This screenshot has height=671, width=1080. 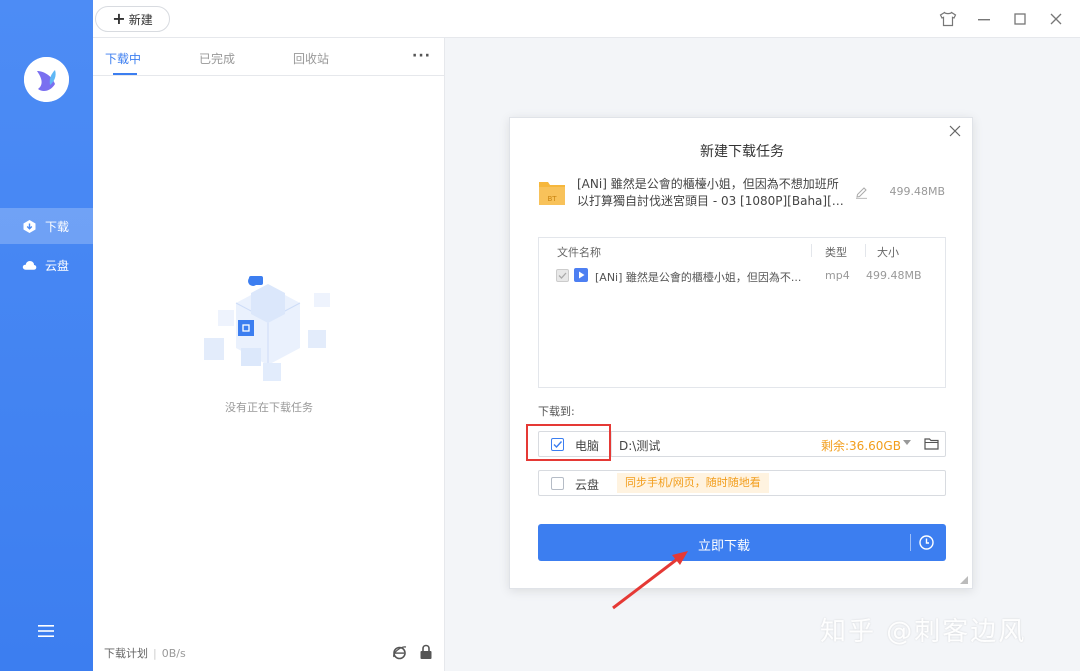 I want to click on tab-recycle-bin: 回收站, so click(x=311, y=58).